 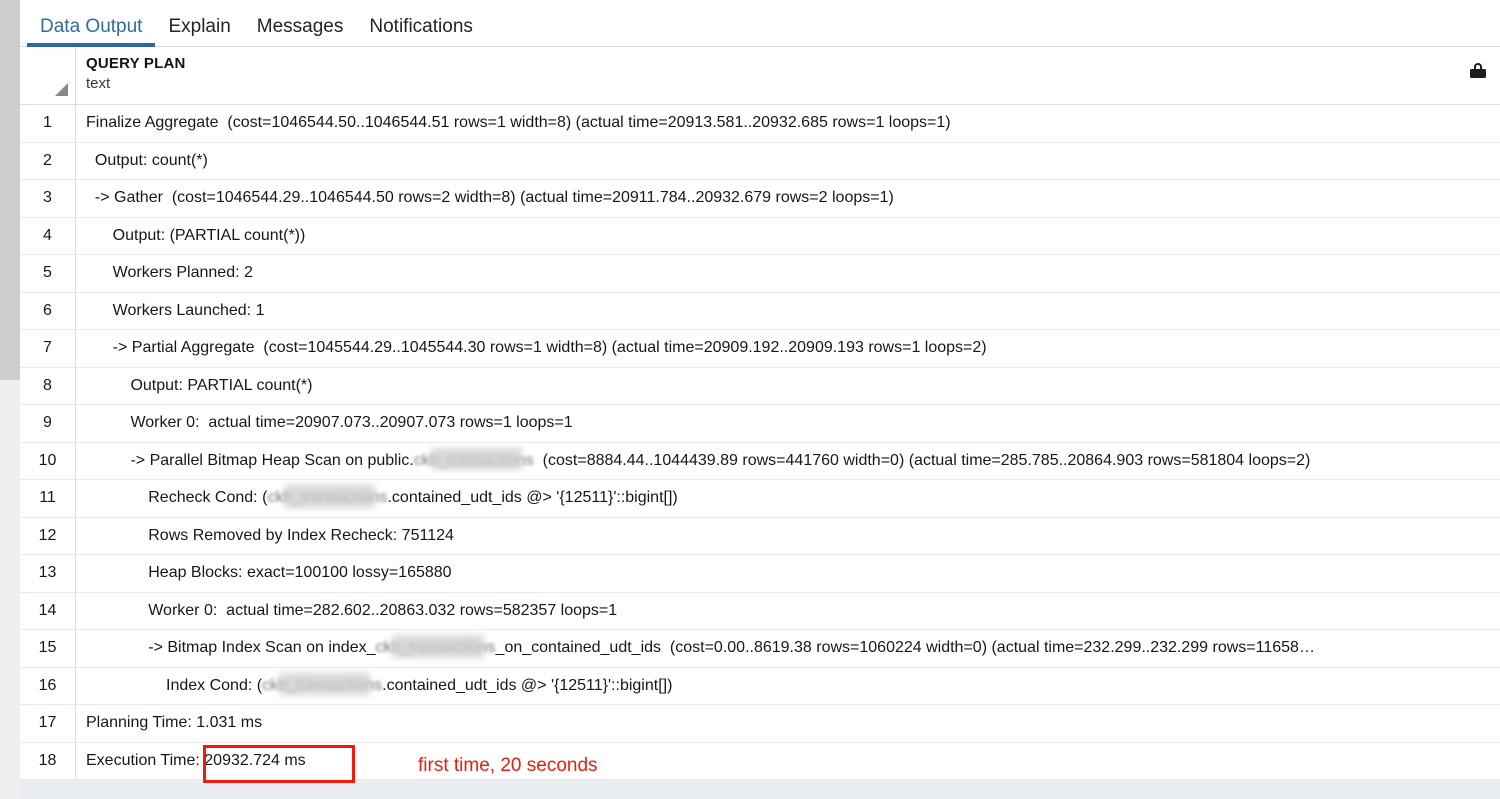 What do you see at coordinates (48, 348) in the screenshot?
I see `row-number: 7` at bounding box center [48, 348].